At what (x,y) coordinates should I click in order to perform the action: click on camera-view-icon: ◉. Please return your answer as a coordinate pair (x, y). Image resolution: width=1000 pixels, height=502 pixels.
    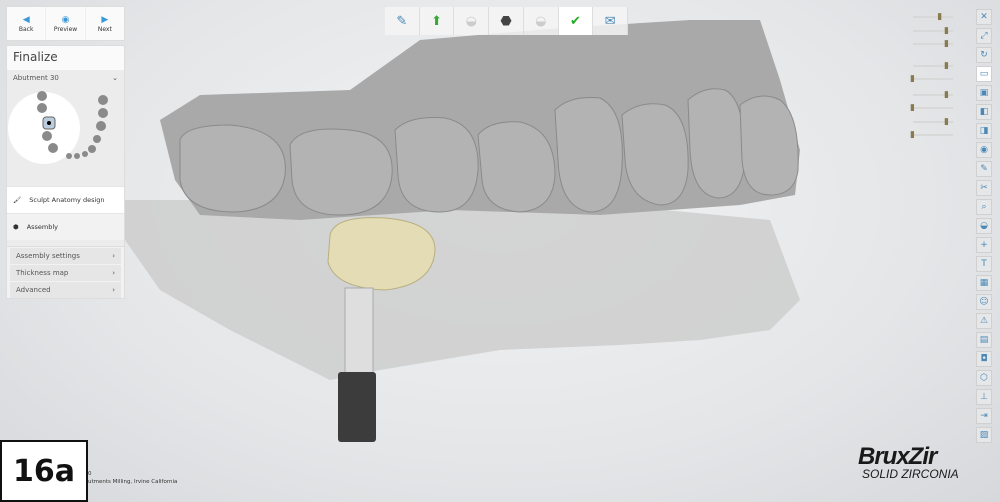
    Looking at the image, I should click on (984, 150).